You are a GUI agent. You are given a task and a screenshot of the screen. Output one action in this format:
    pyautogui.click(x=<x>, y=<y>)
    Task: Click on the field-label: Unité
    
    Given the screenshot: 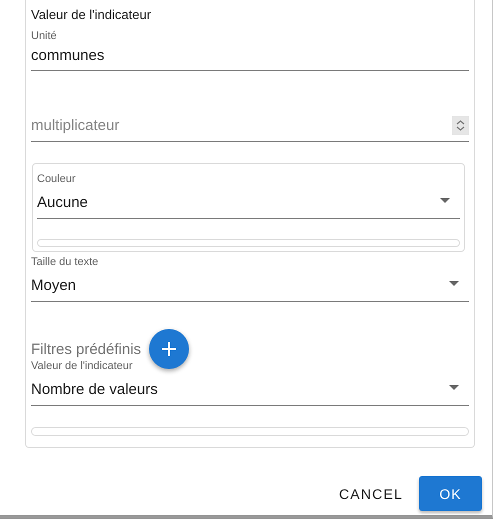 What is the action you would take?
    pyautogui.click(x=44, y=36)
    